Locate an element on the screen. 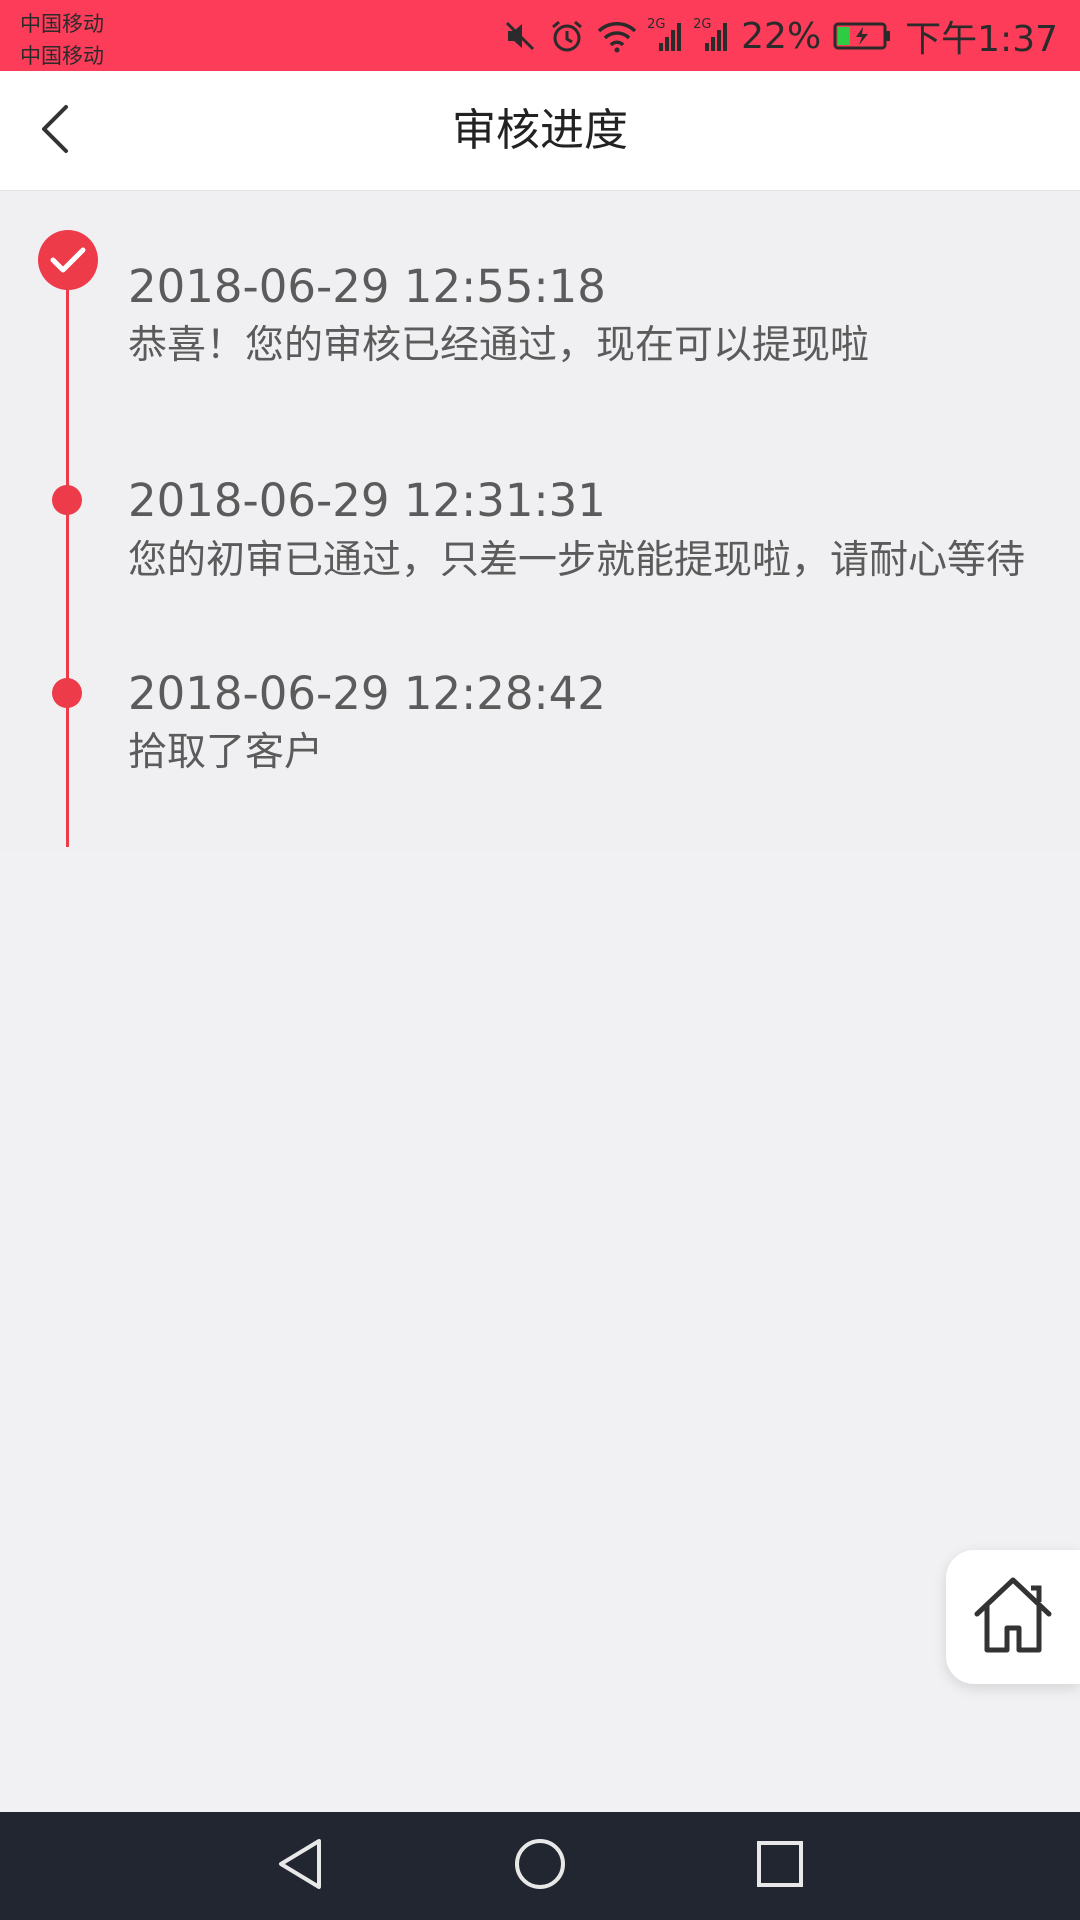  home-circle-icon is located at coordinates (540, 1866).